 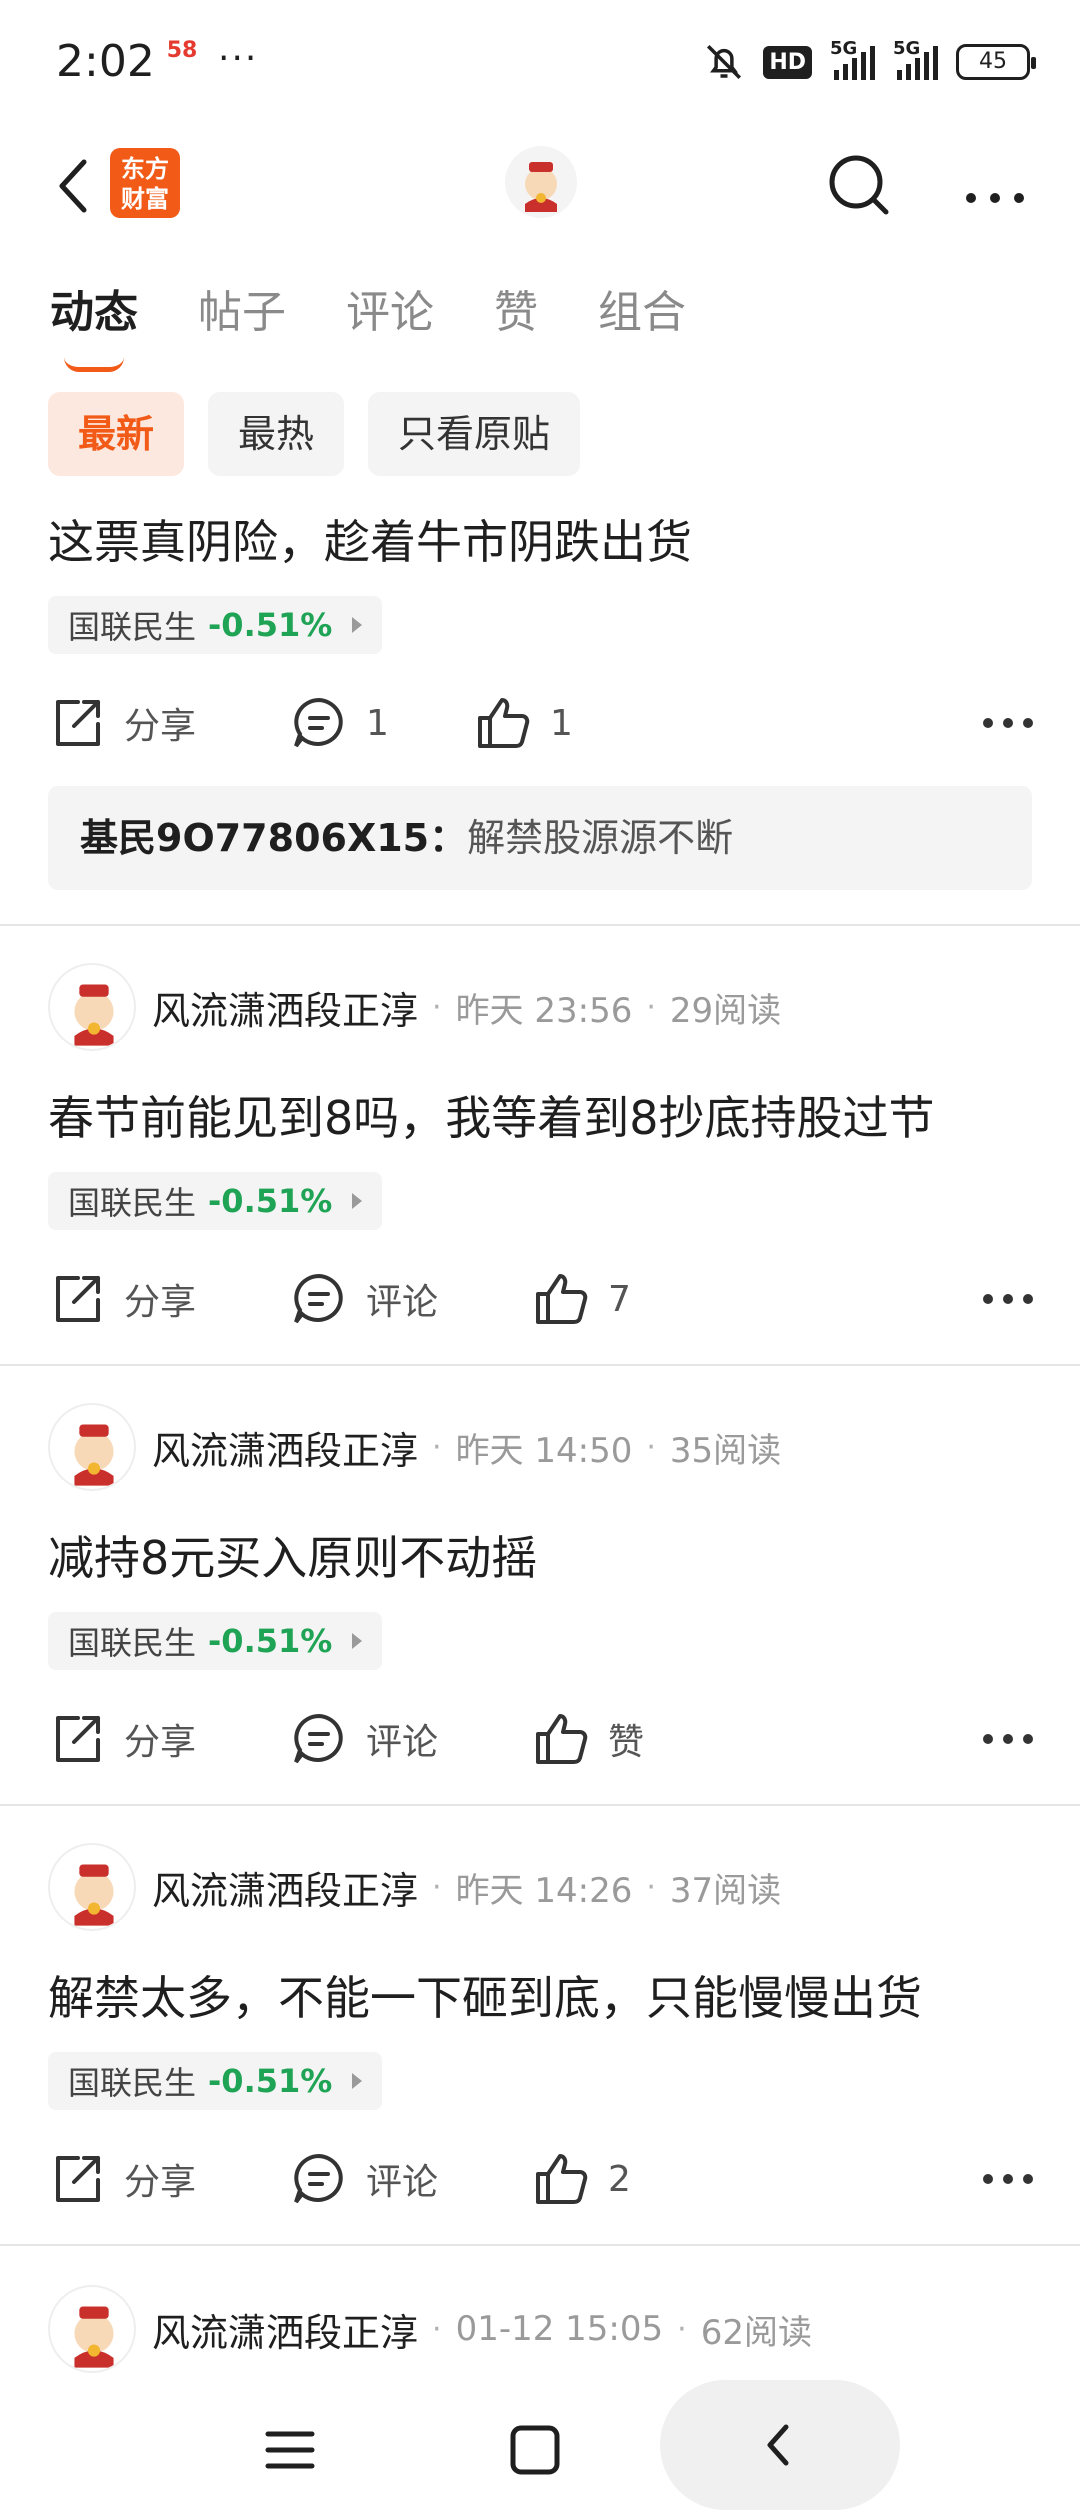 I want to click on post-actions: 分享 评论 2, so click(x=543, y=2179).